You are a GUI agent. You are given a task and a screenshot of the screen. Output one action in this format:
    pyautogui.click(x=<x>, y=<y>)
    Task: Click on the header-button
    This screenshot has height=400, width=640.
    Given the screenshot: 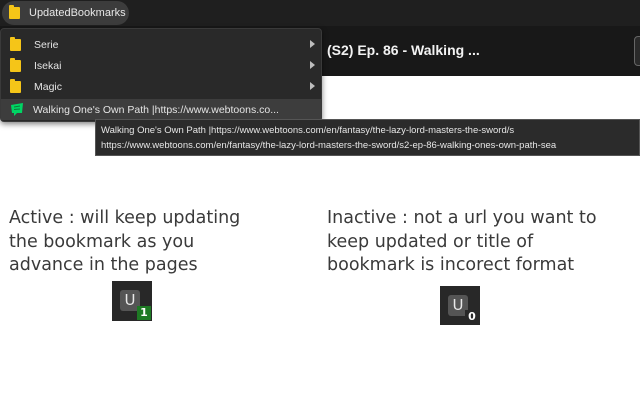 What is the action you would take?
    pyautogui.click(x=637, y=51)
    